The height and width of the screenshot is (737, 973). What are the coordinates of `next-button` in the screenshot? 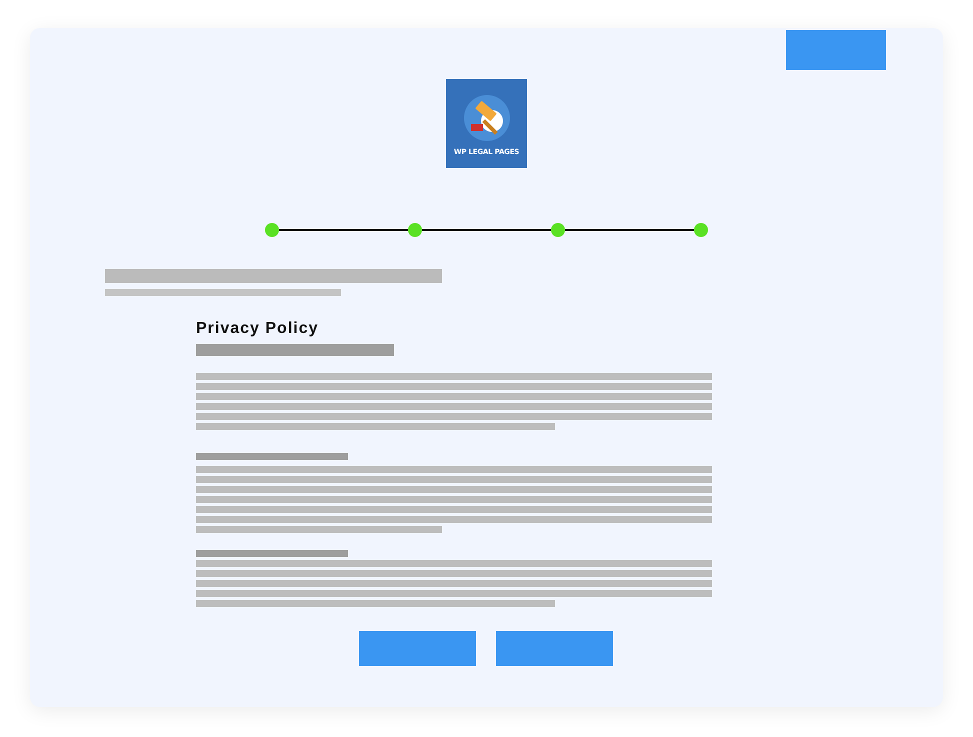 It's located at (554, 648).